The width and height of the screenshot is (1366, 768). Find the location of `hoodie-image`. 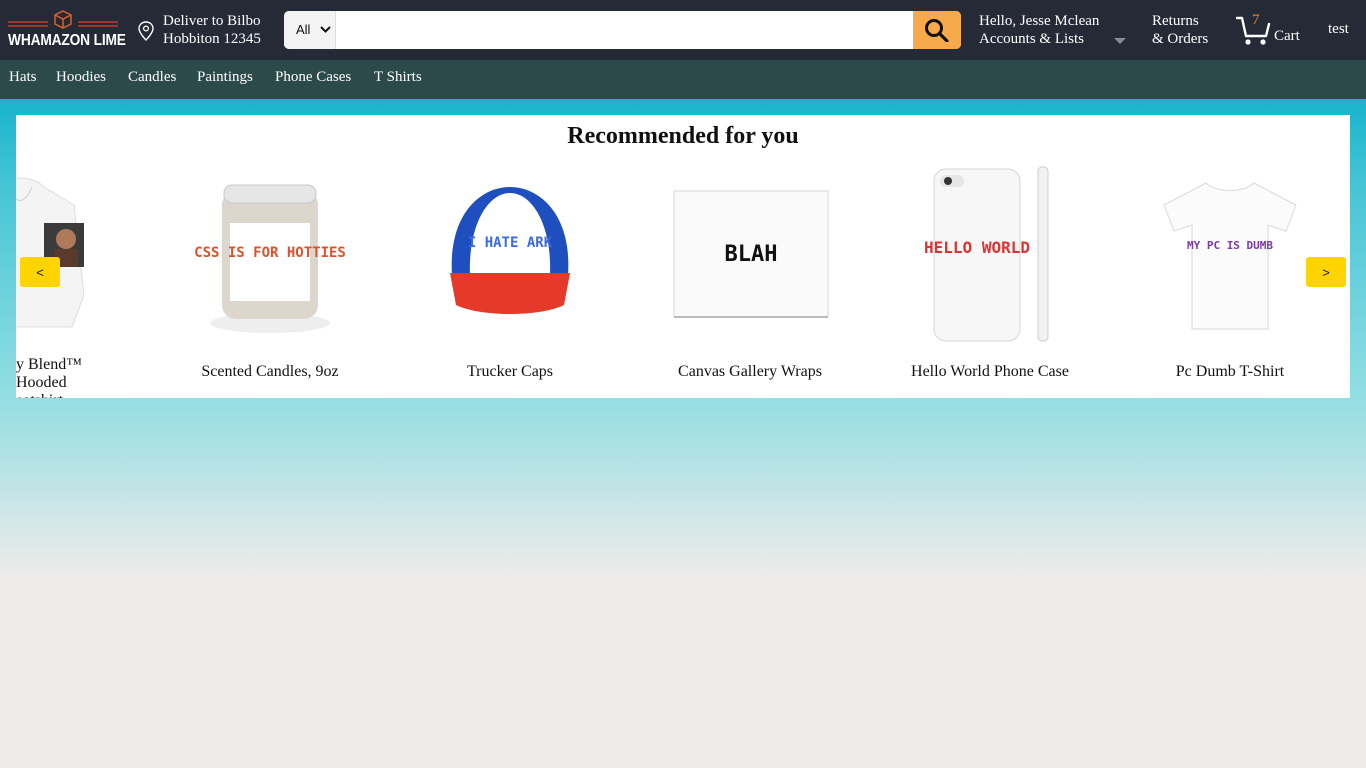

hoodie-image is located at coordinates (50, 252).